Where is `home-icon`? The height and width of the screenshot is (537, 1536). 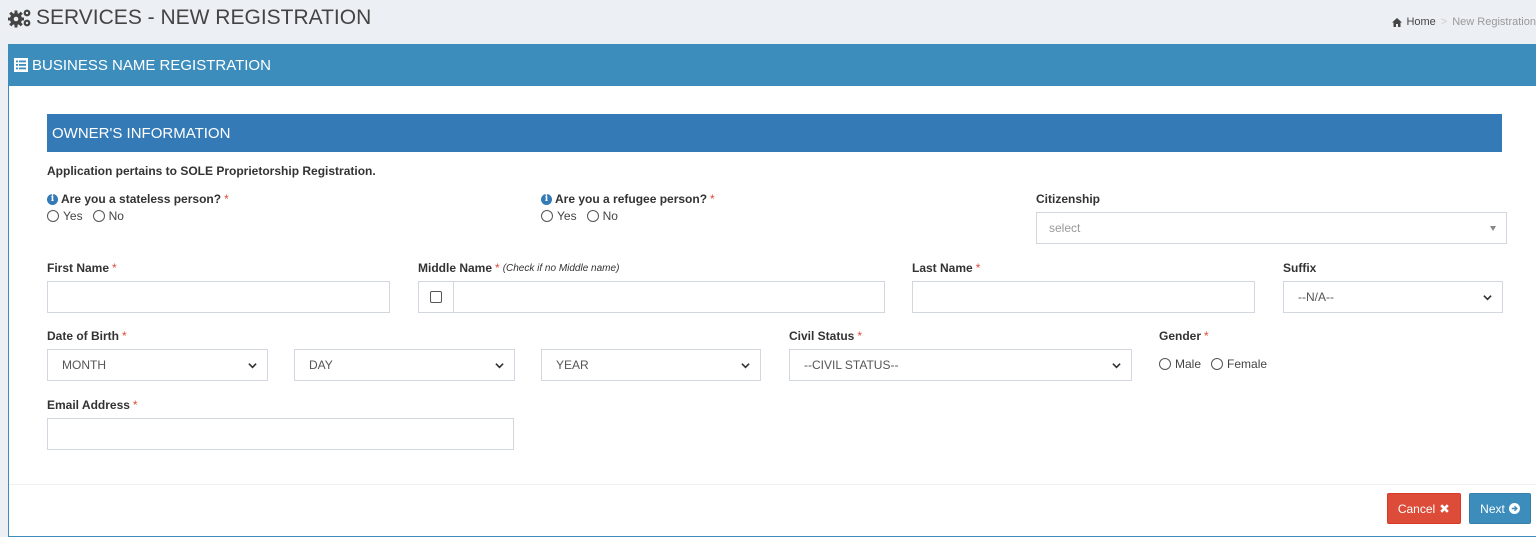
home-icon is located at coordinates (1397, 22).